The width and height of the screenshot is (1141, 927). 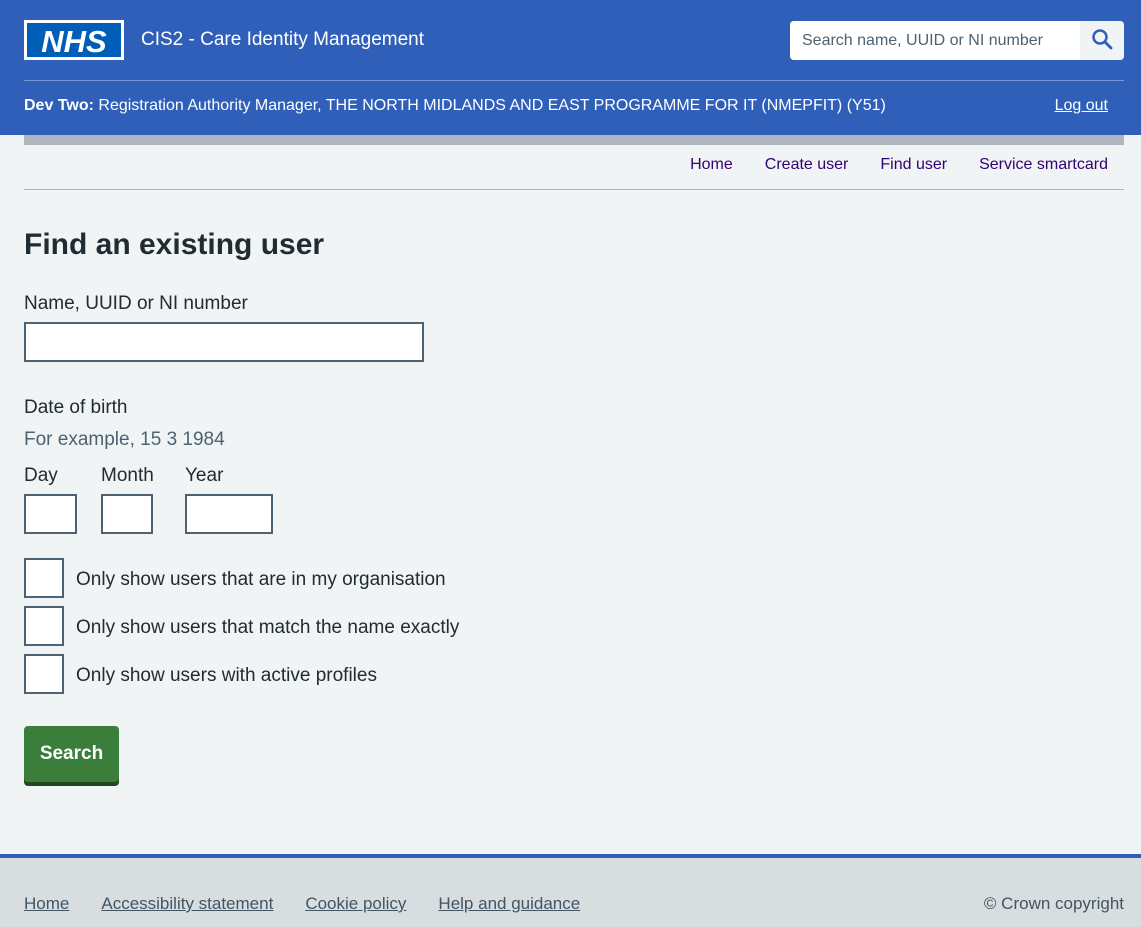 I want to click on service-name: CIS2 - Care Identity Management, so click(x=282, y=40).